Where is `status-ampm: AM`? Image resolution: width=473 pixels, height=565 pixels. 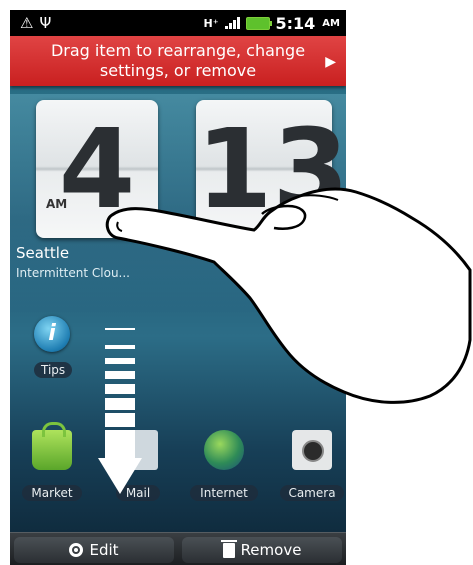 status-ampm: AM is located at coordinates (331, 23).